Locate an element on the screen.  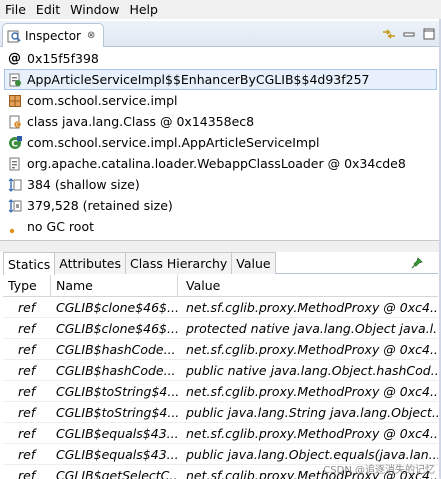
classloader-icon is located at coordinates (15, 164).